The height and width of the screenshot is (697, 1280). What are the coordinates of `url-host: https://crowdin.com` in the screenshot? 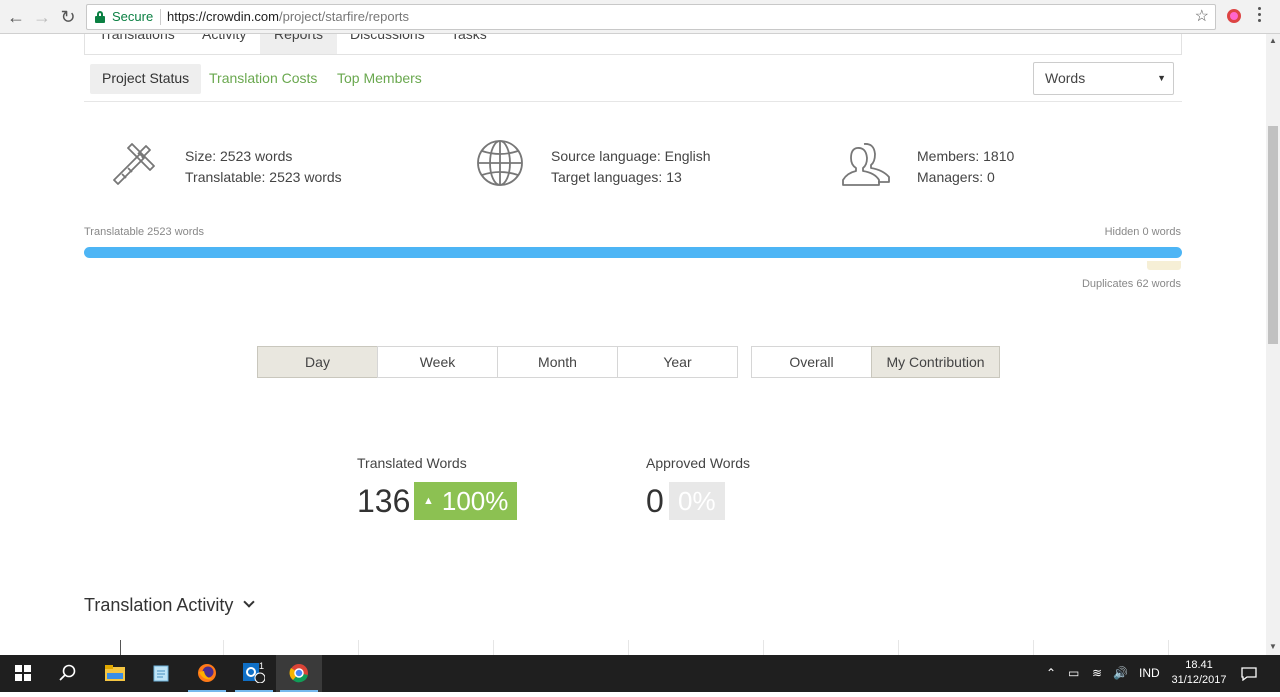 It's located at (223, 16).